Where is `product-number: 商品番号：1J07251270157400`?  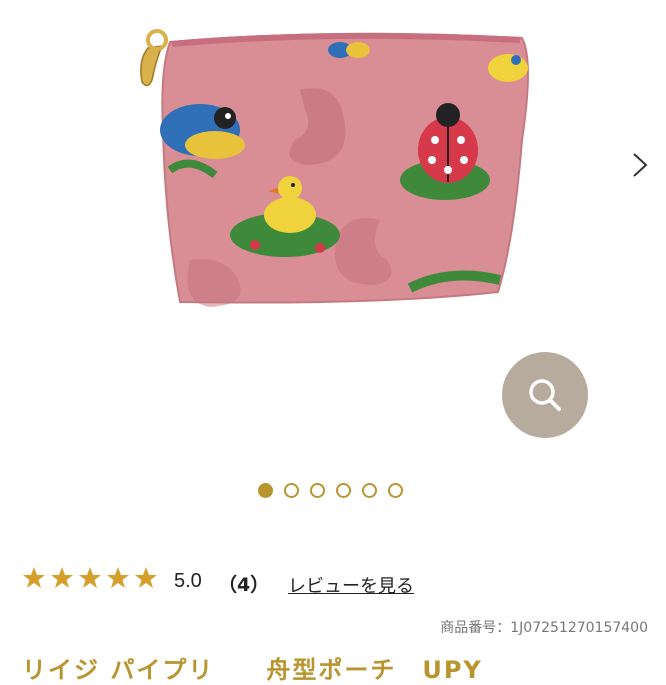
product-number: 商品番号：1J07251270157400 is located at coordinates (544, 628).